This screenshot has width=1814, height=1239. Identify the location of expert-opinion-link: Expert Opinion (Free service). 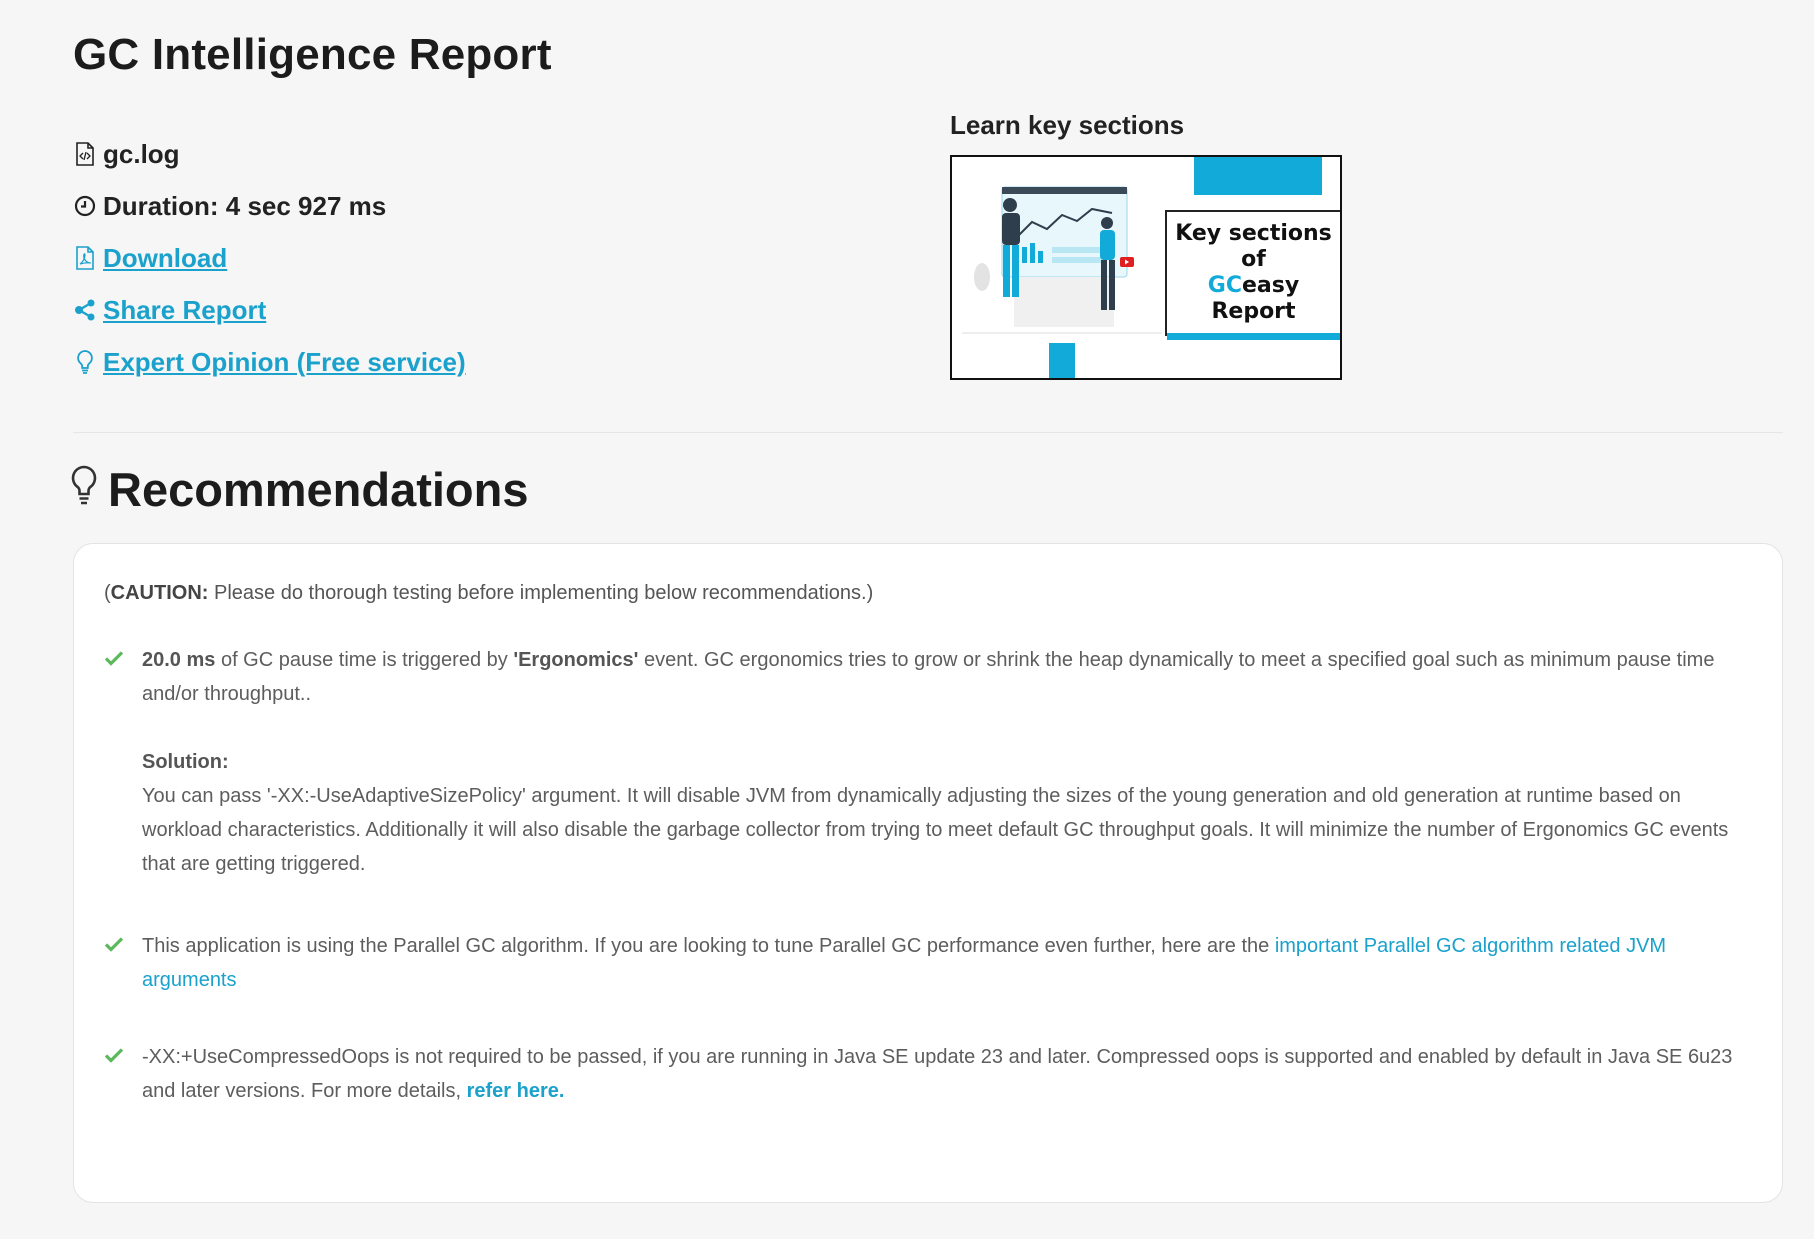
(284, 362).